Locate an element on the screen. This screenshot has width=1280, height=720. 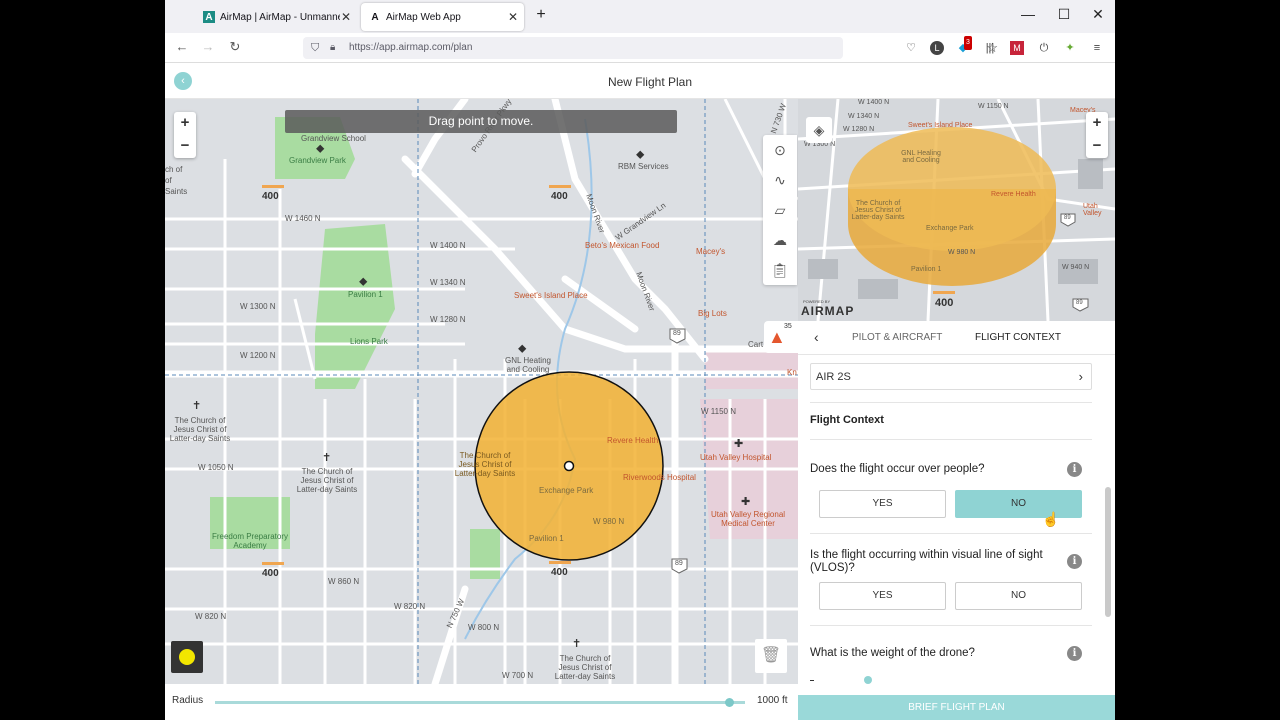
vlos-yes-button: YES is located at coordinates (882, 596).